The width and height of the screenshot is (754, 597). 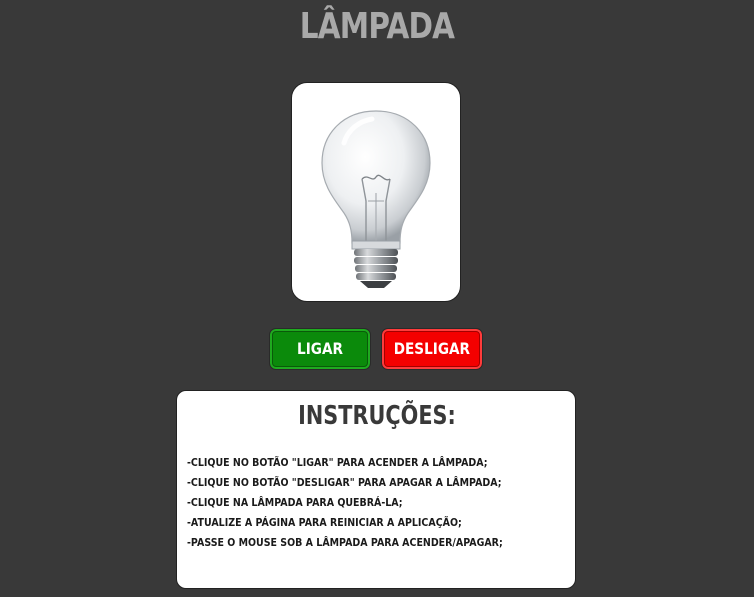 I want to click on ligar-button: LIGAR, so click(x=320, y=349).